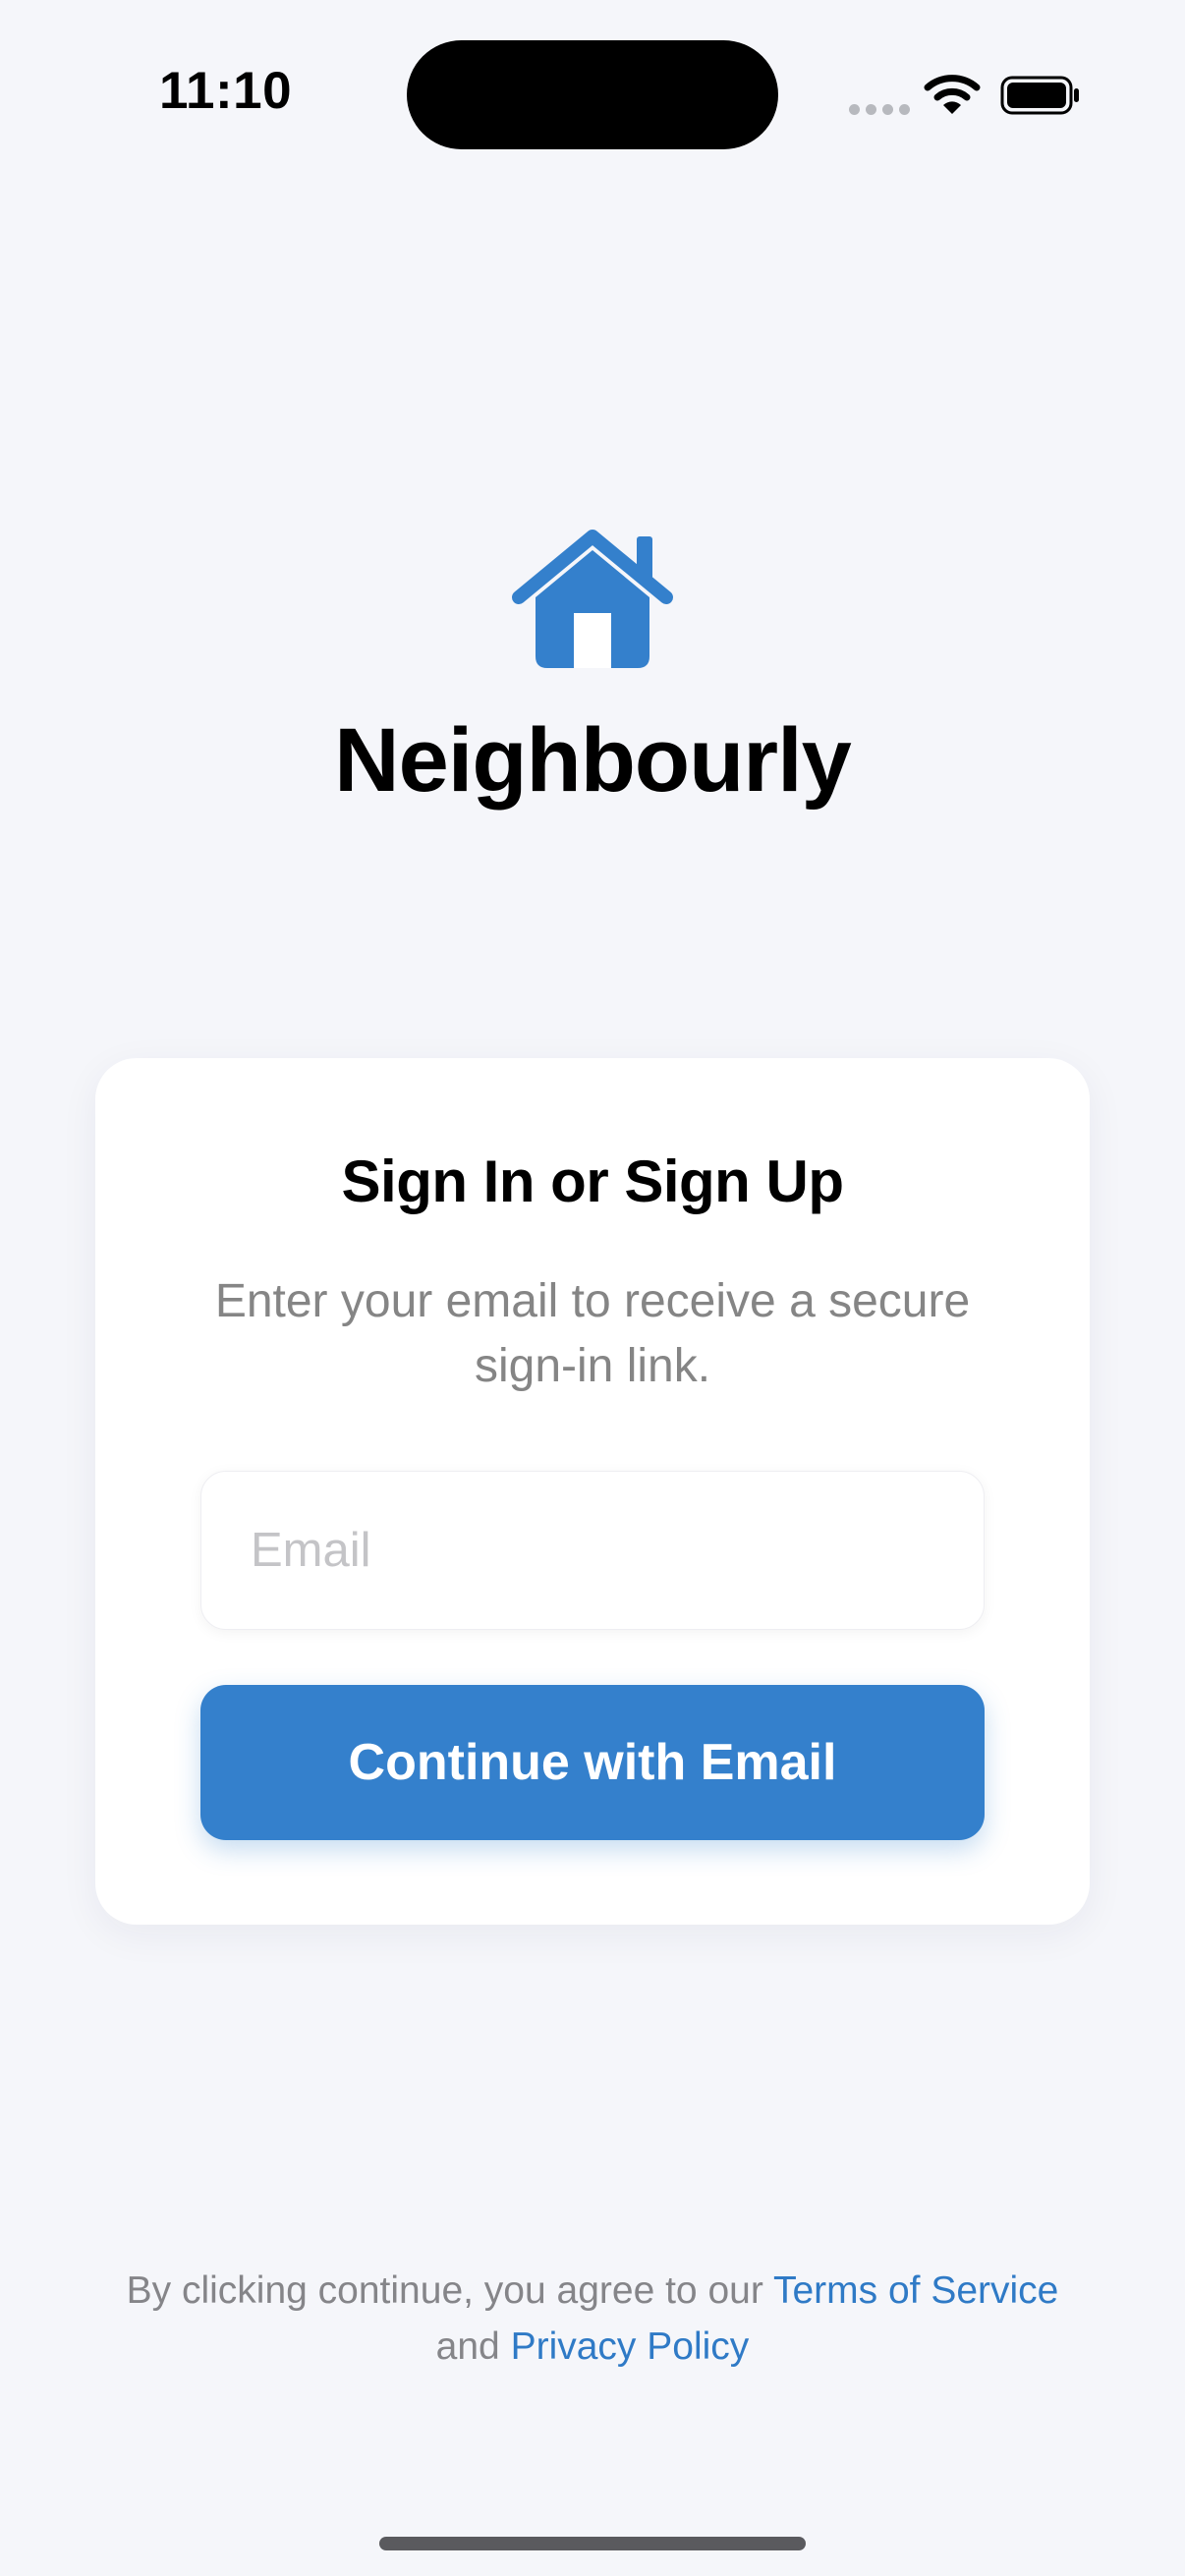 The height and width of the screenshot is (2576, 1185). I want to click on app-title: Neighbourly, so click(593, 760).